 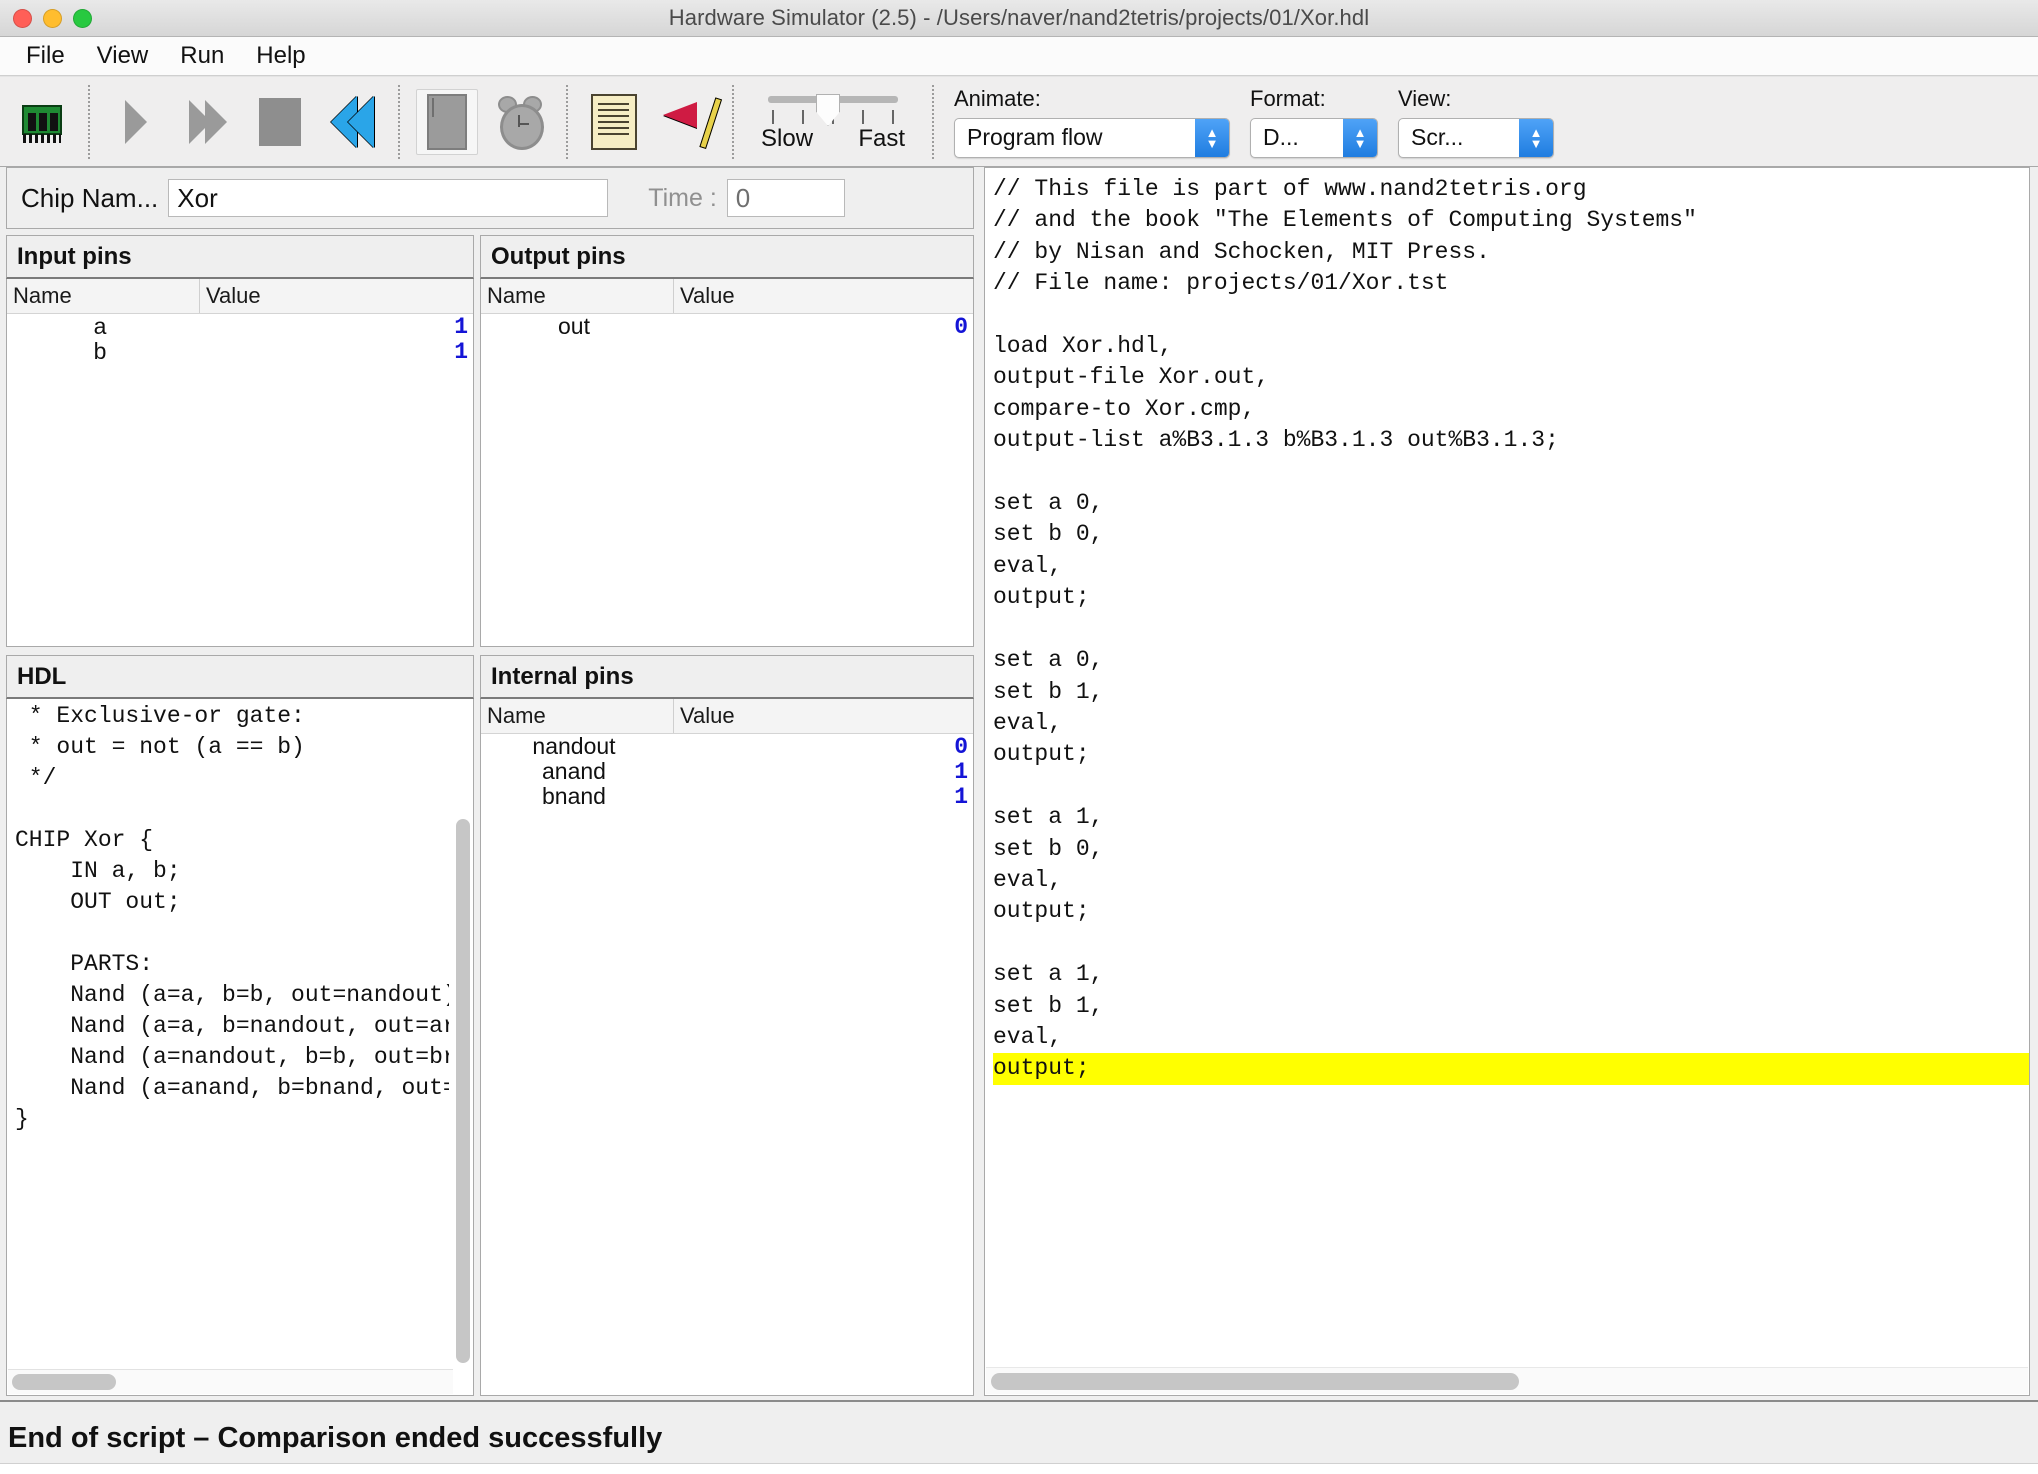 I want to click on table-row: anand 1, so click(x=727, y=771).